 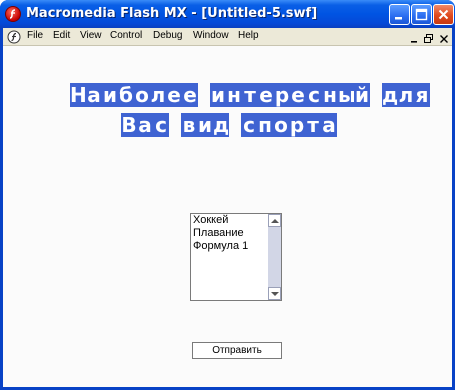 I want to click on minimize-button, so click(x=399, y=14).